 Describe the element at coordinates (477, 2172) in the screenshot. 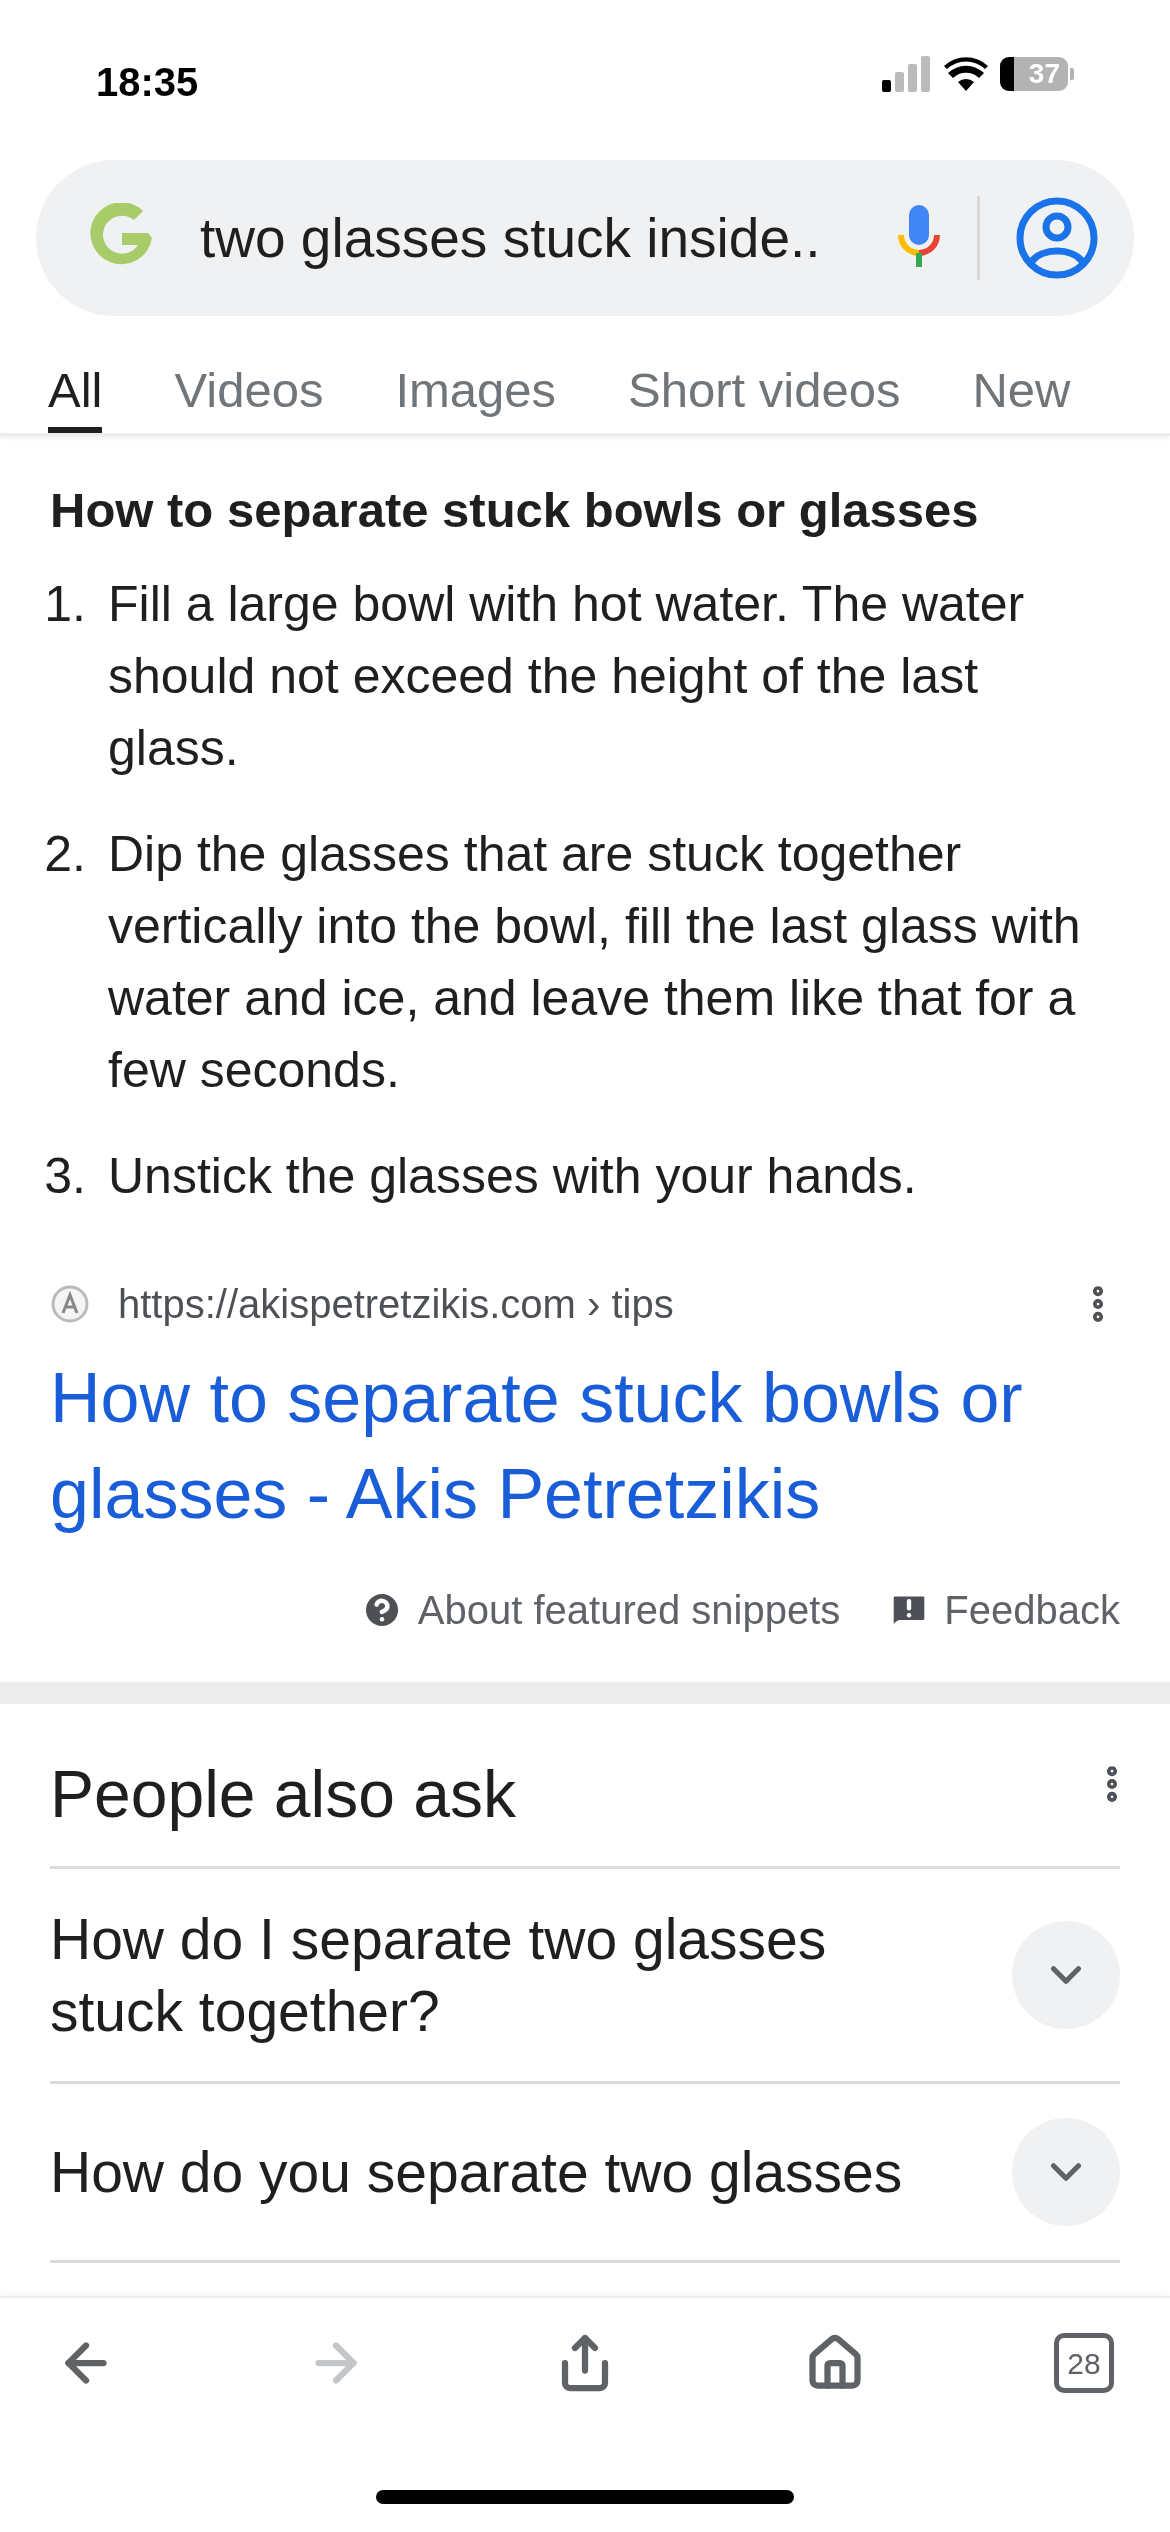

I see `question-text: How do you separate two glasses` at that location.